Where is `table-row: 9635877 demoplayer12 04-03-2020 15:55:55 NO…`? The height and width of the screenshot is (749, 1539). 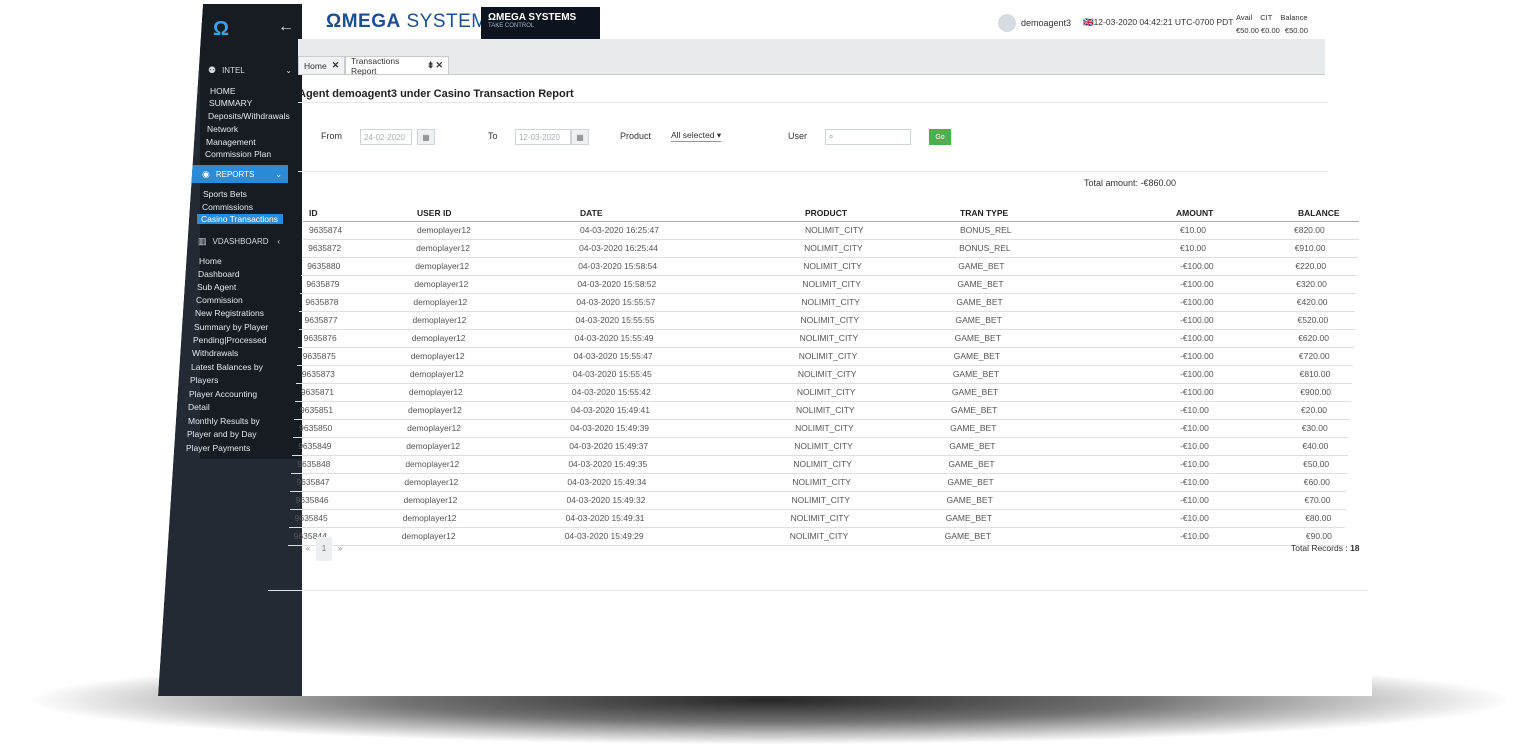 table-row: 9635877 demoplayer12 04-03-2020 15:55:55 NO… is located at coordinates (826, 321).